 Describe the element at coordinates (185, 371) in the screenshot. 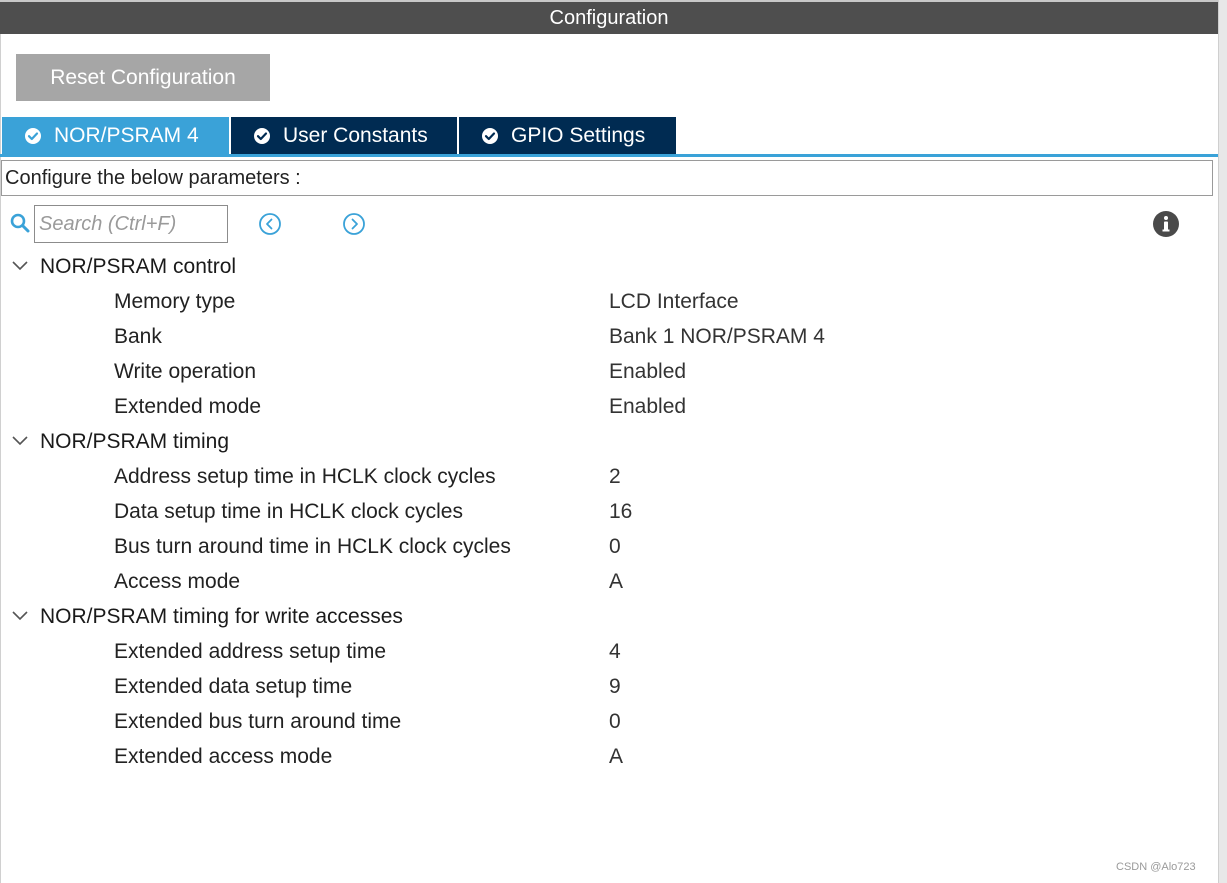

I see `param-name: Write operation` at that location.